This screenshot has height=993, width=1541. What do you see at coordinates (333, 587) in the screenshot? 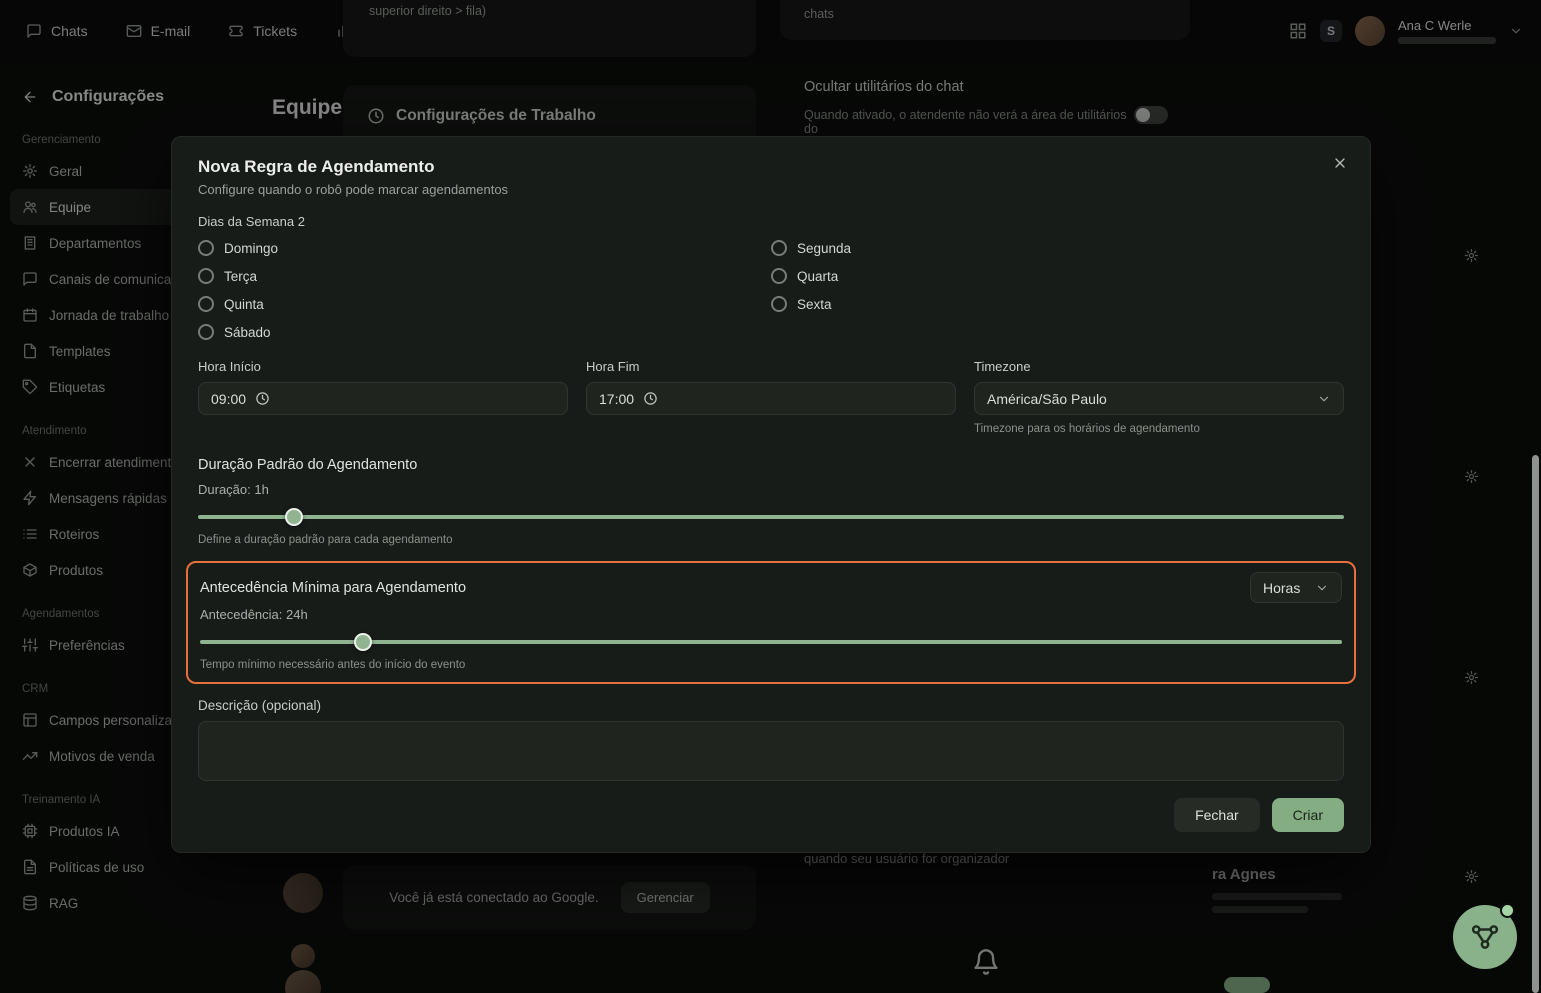
I see `antecedencia-title: Antecedência Mínima para Agendamento` at bounding box center [333, 587].